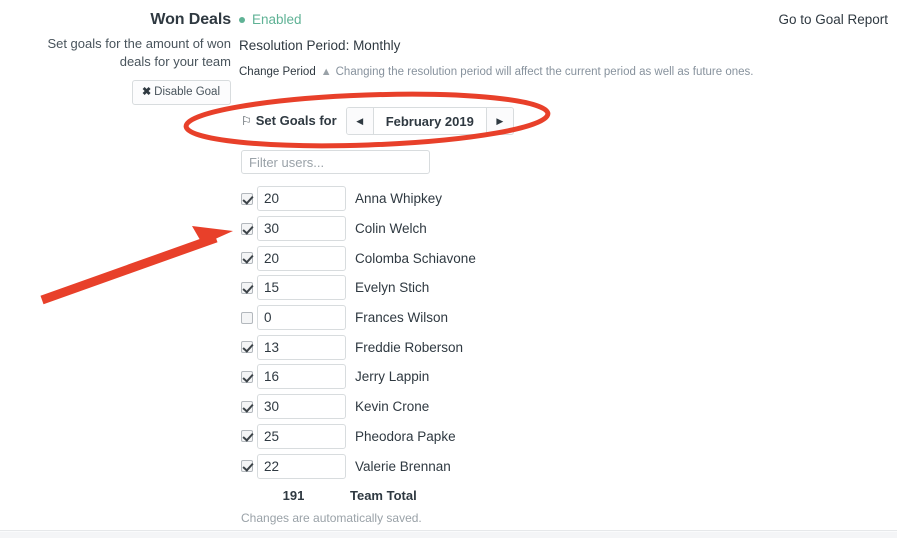 Image resolution: width=897 pixels, height=538 pixels. What do you see at coordinates (451, 199) in the screenshot?
I see `table-row: Anna Whipkey` at bounding box center [451, 199].